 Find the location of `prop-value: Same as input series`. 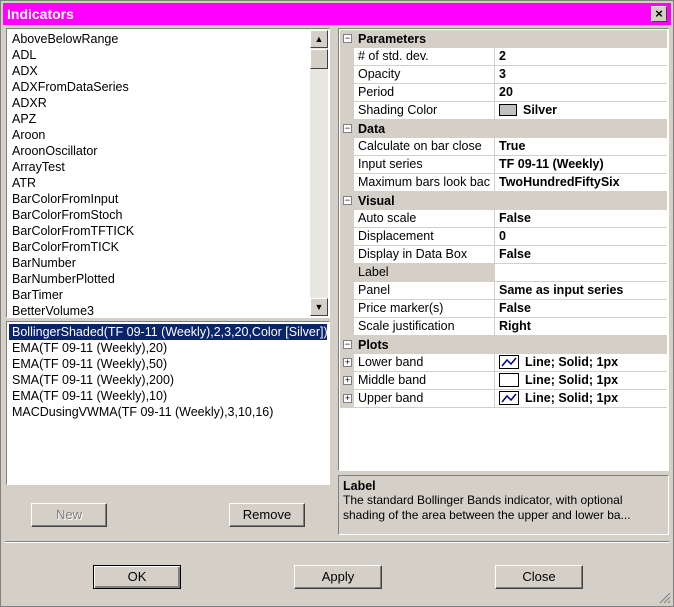

prop-value: Same as input series is located at coordinates (581, 291).